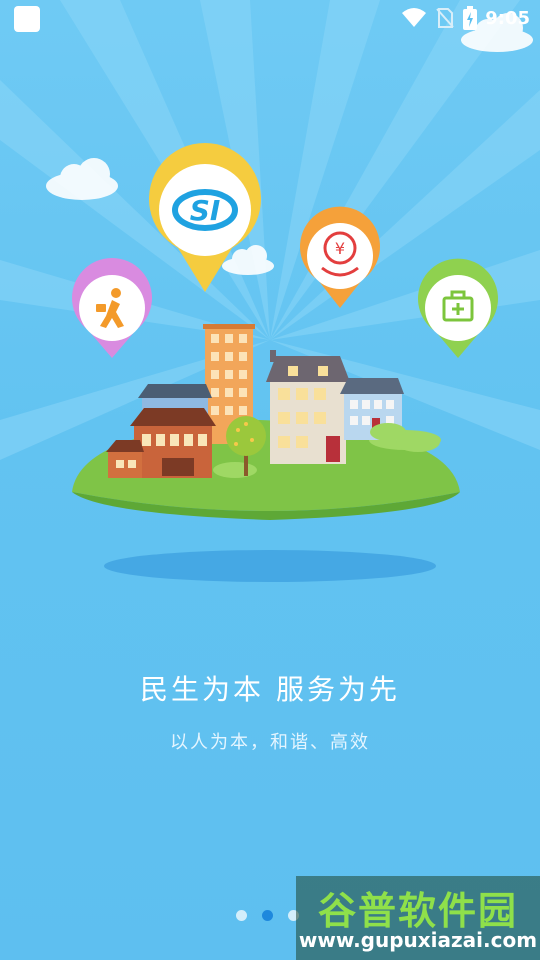 The width and height of the screenshot is (540, 960). Describe the element at coordinates (340, 248) in the screenshot. I see `yuan-finance-icon: ¥` at that location.